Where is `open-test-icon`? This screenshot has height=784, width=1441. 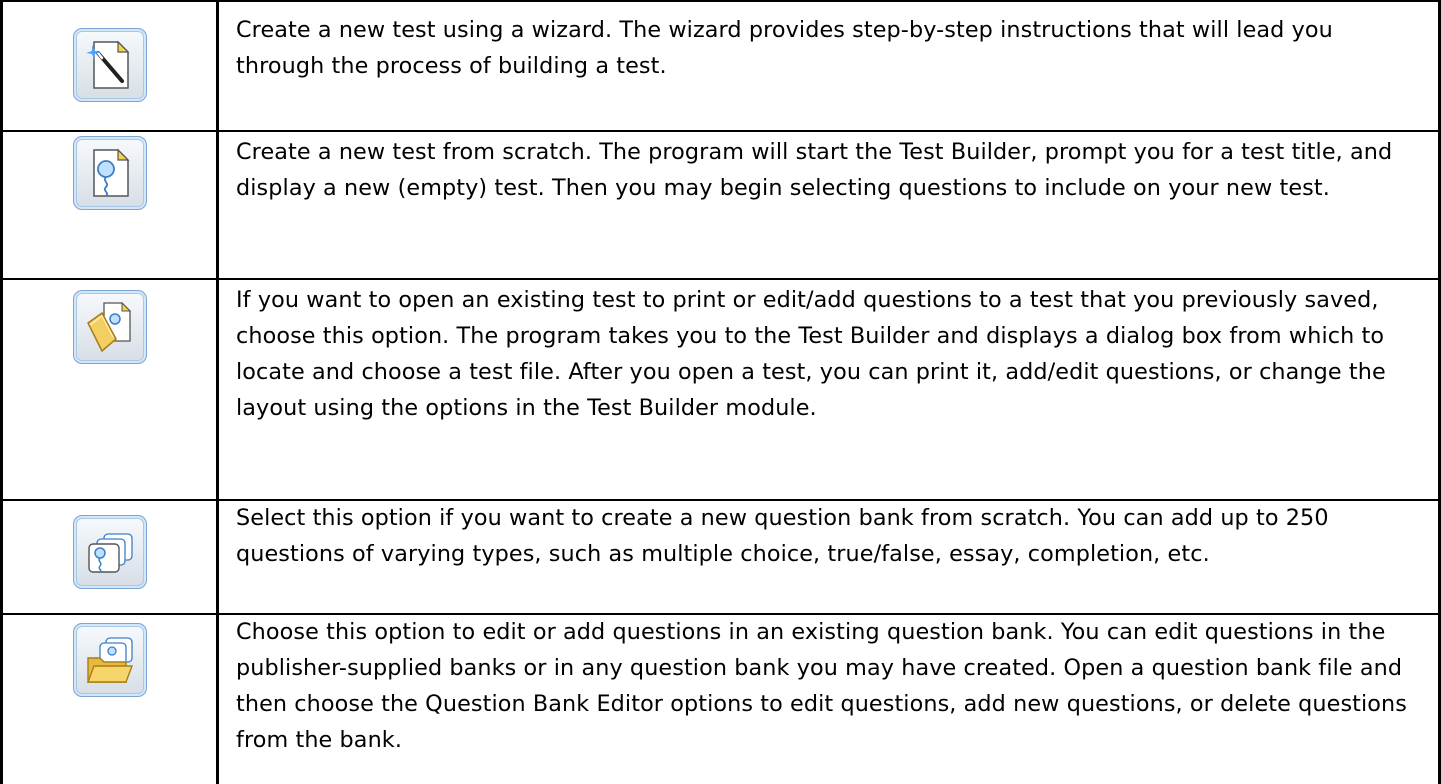 open-test-icon is located at coordinates (108, 327).